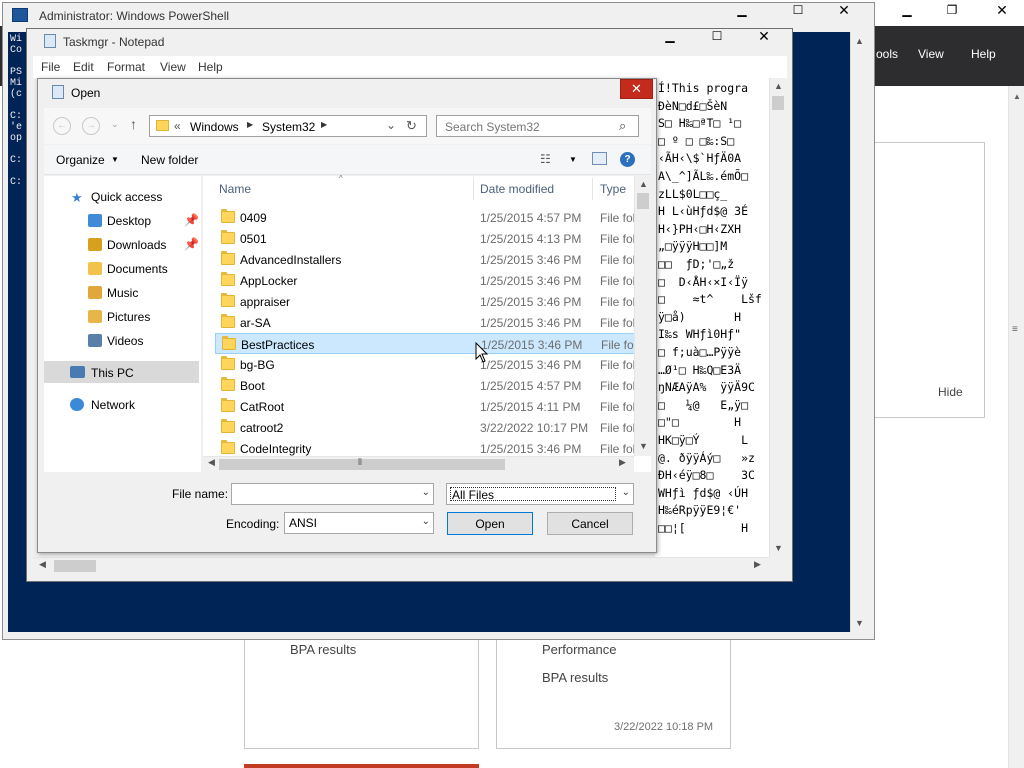 The height and width of the screenshot is (768, 1024). What do you see at coordinates (492, 127) in the screenshot?
I see `search-input: Search System32` at bounding box center [492, 127].